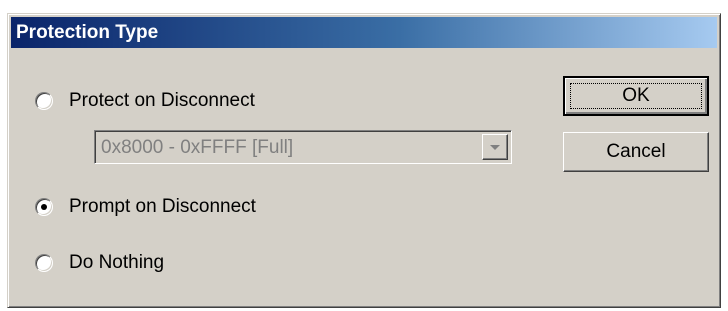 This screenshot has height=311, width=728. I want to click on radio-label: Prompt on Disconnect, so click(162, 206).